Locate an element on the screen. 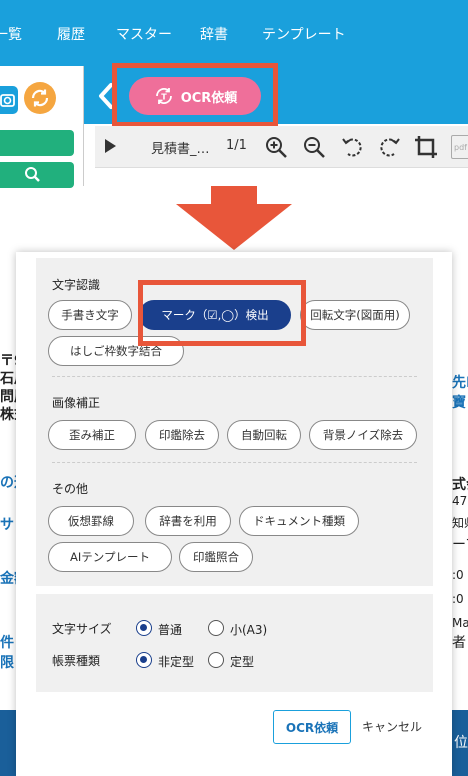  chip-document-type: ドキュメント種類 is located at coordinates (299, 521).